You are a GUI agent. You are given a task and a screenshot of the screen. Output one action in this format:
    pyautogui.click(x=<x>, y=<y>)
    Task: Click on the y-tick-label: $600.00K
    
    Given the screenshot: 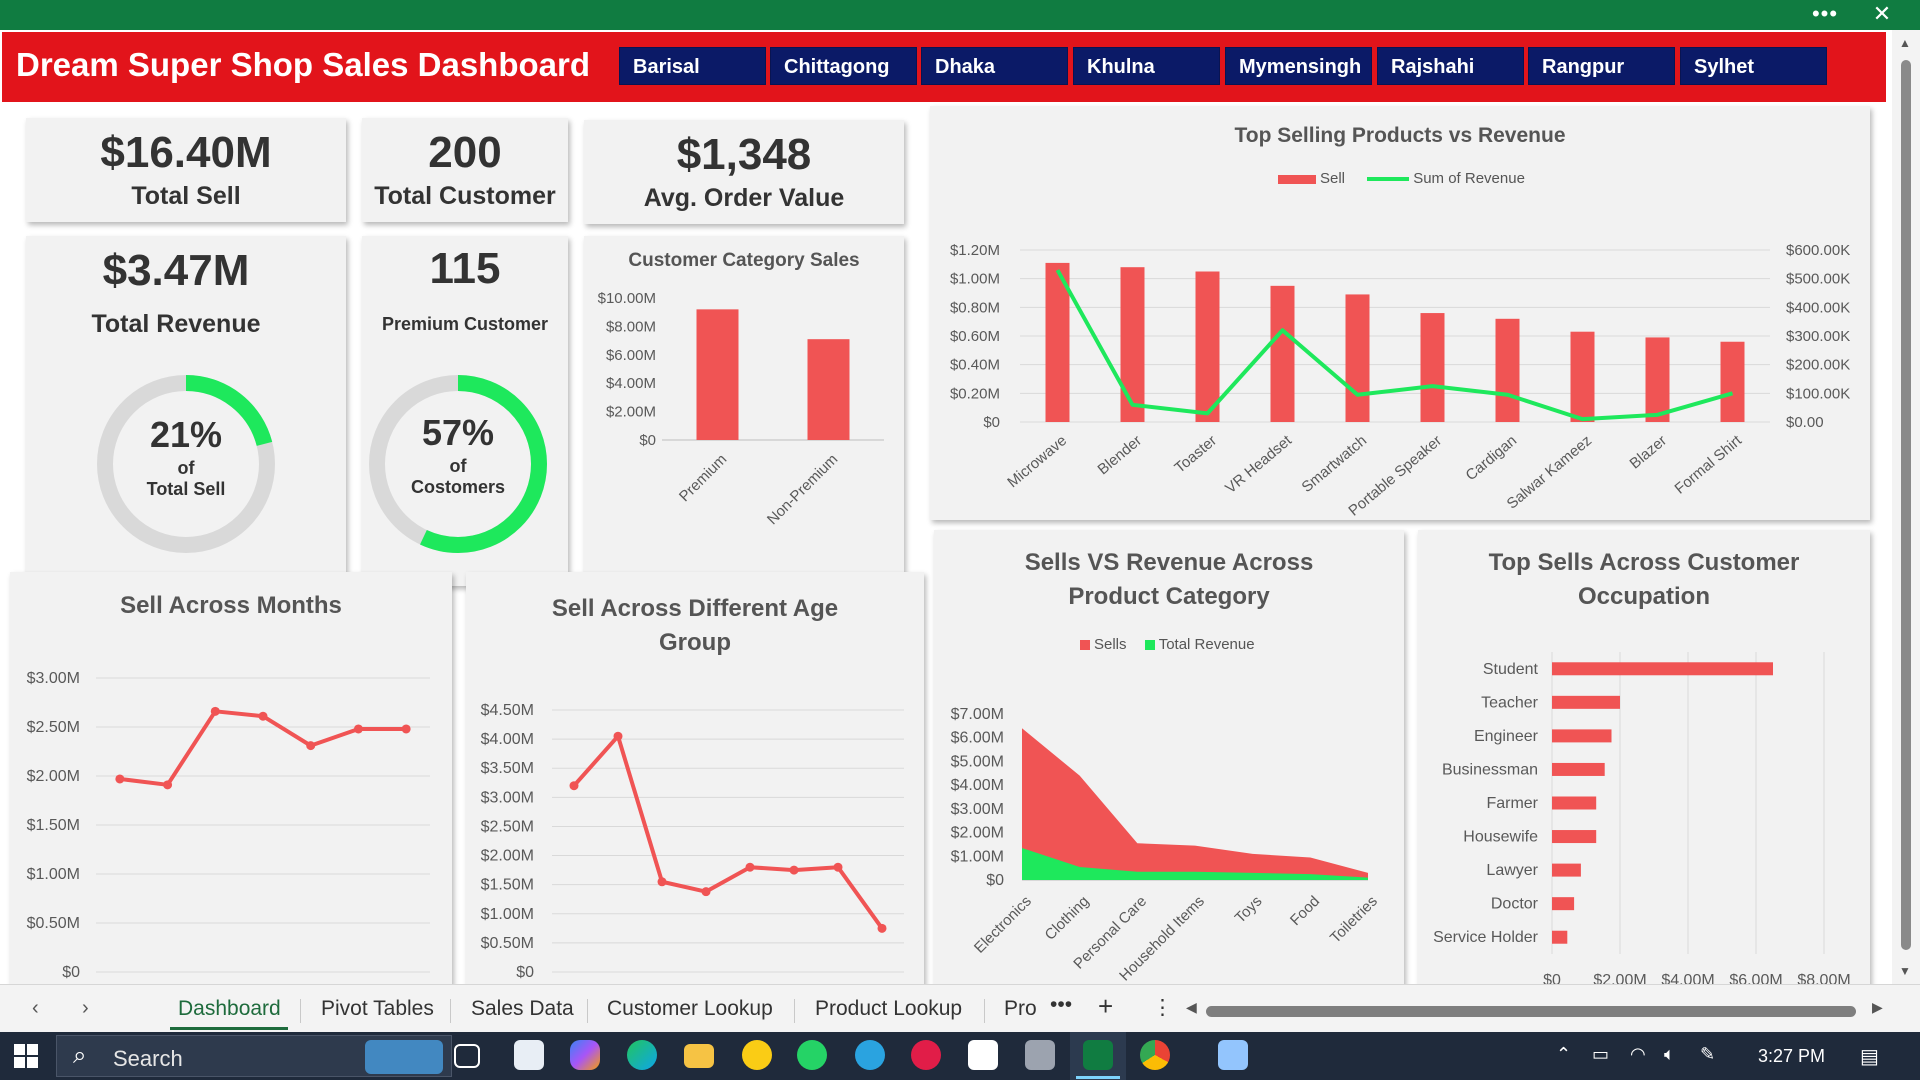 What is the action you would take?
    pyautogui.click(x=1818, y=250)
    